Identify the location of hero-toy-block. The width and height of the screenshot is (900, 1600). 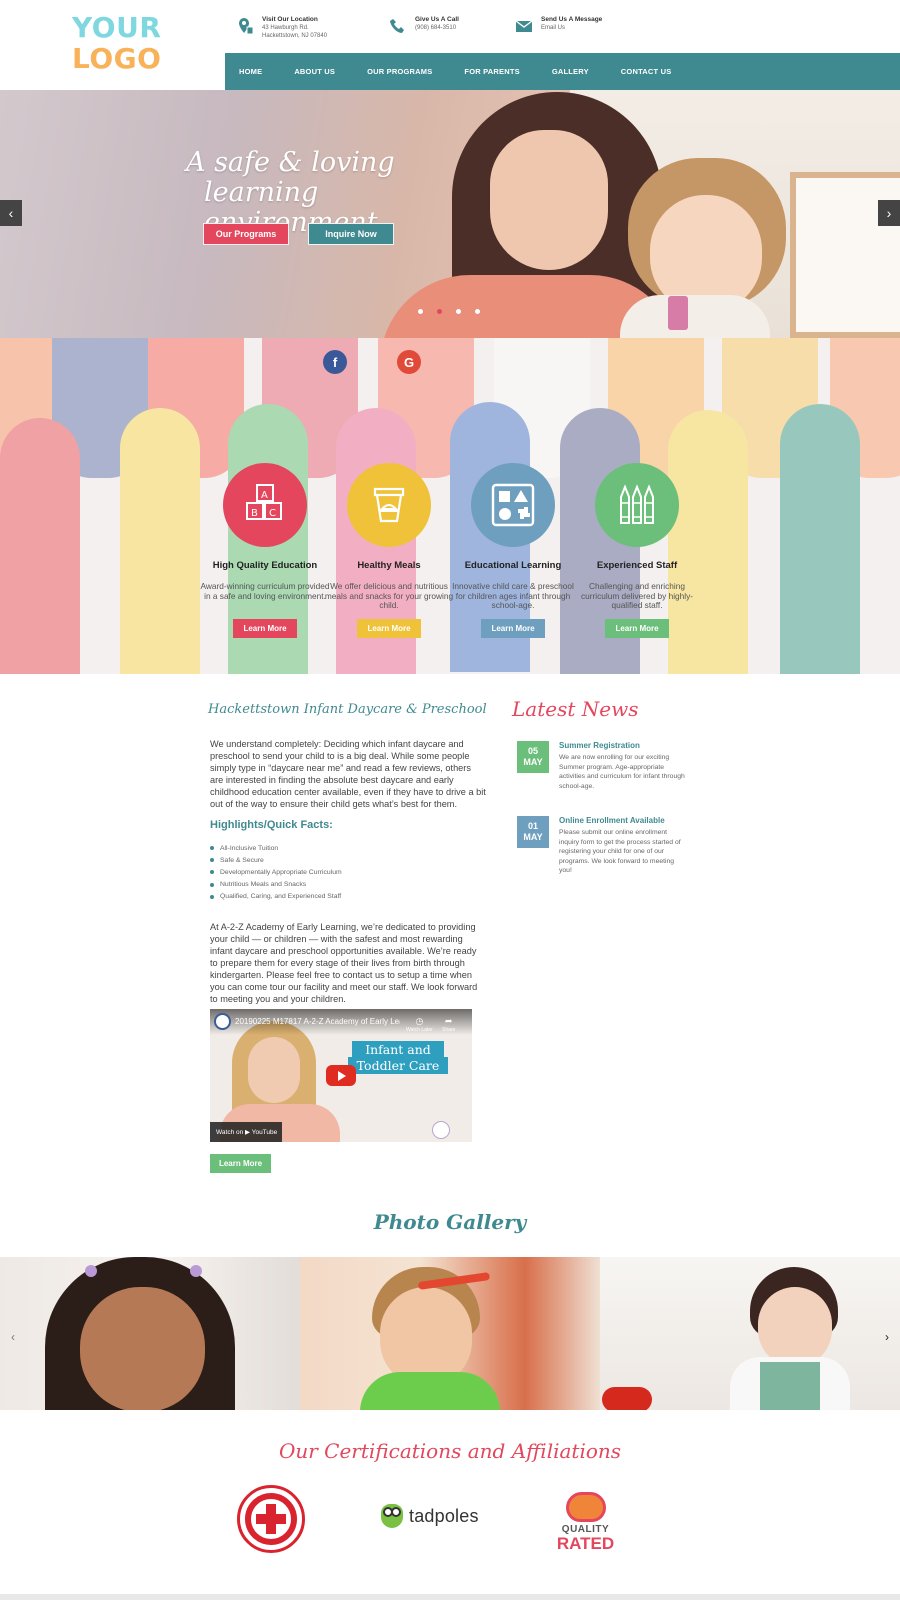
(678, 313).